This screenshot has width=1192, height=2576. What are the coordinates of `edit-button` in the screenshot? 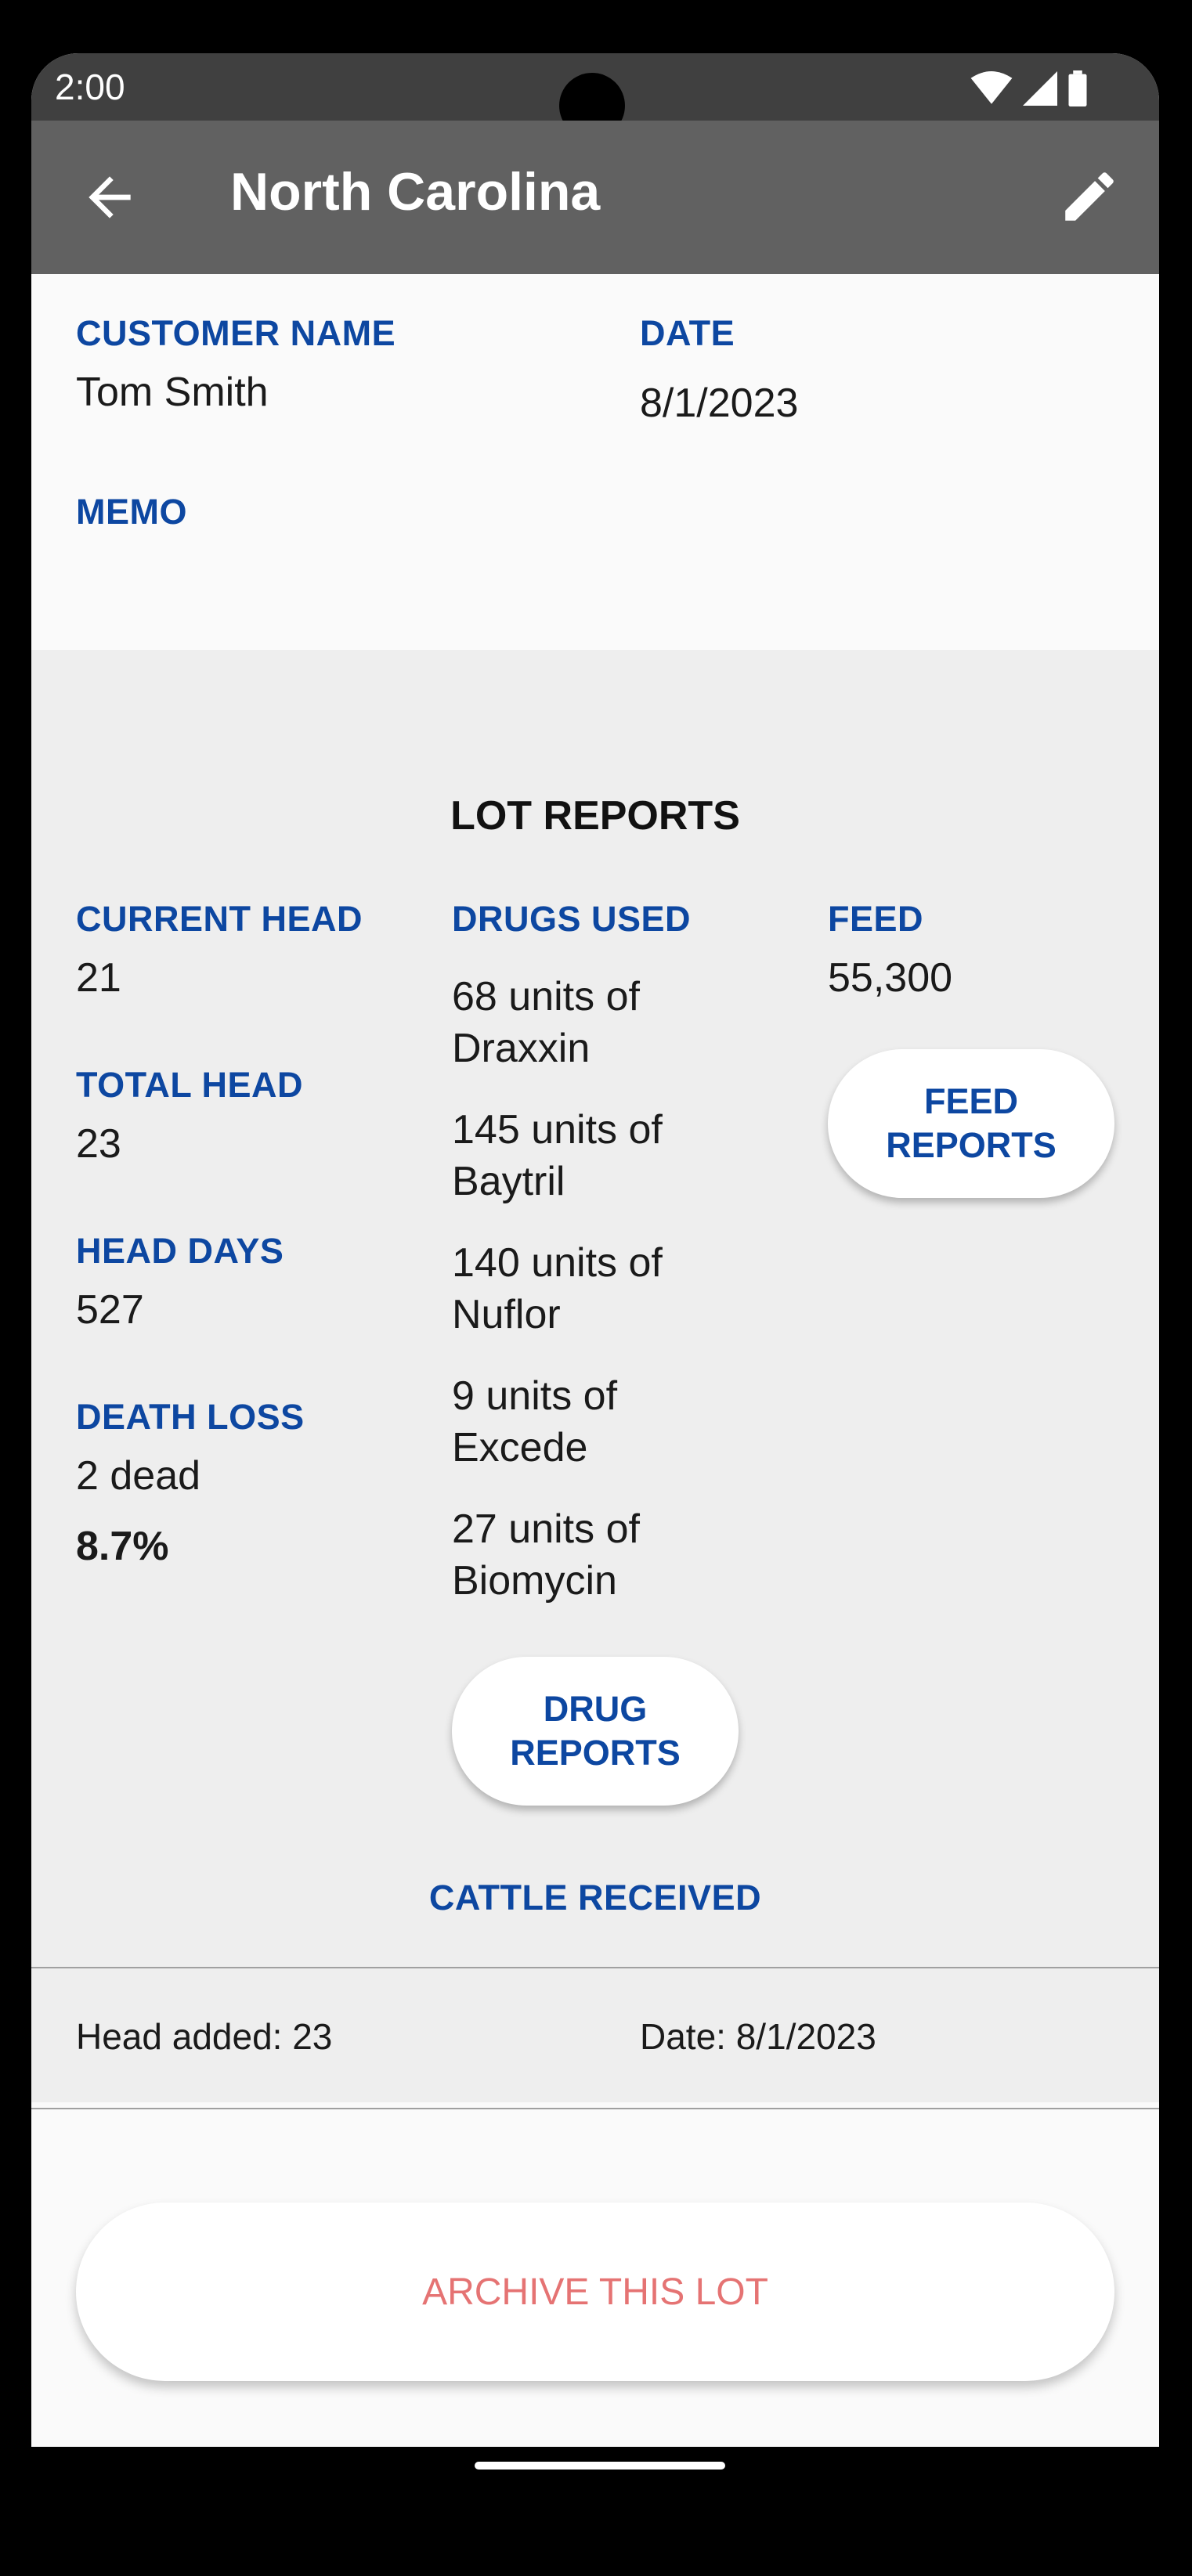 It's located at (1089, 196).